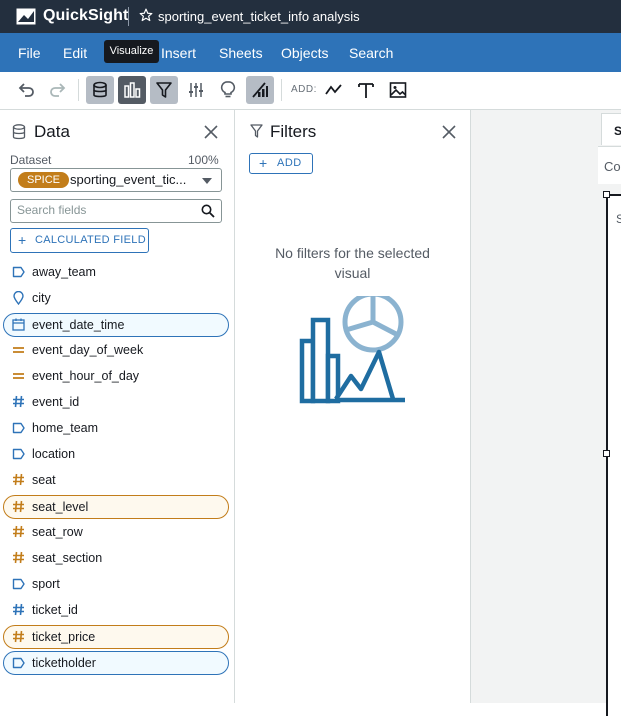 Image resolution: width=621 pixels, height=716 pixels. Describe the element at coordinates (116, 480) in the screenshot. I see `field-item-seat: seat` at that location.